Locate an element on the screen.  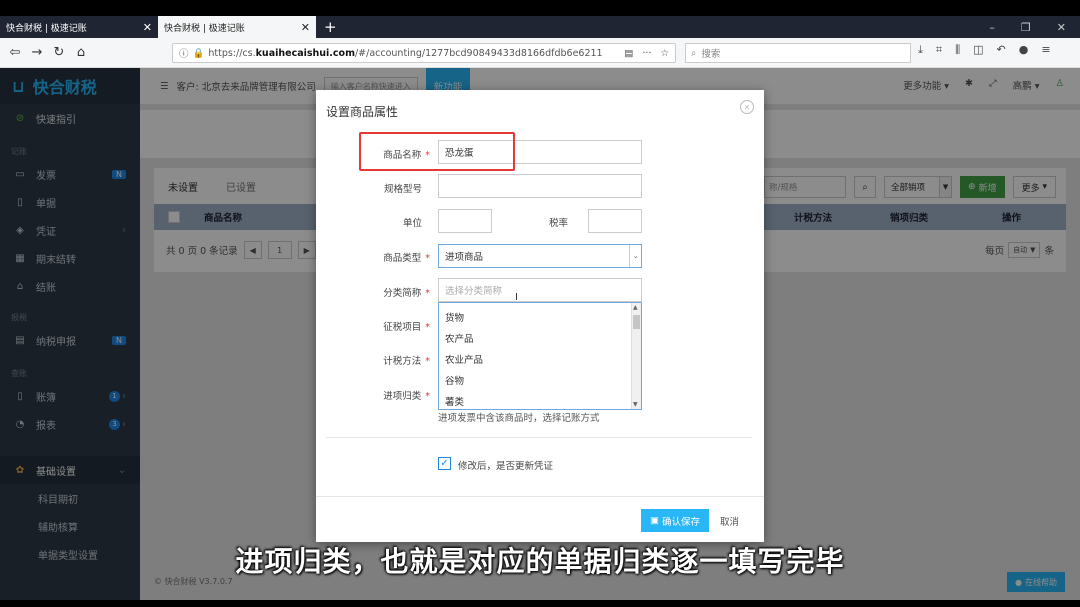
unit-label: 单位 is located at coordinates (412, 223).